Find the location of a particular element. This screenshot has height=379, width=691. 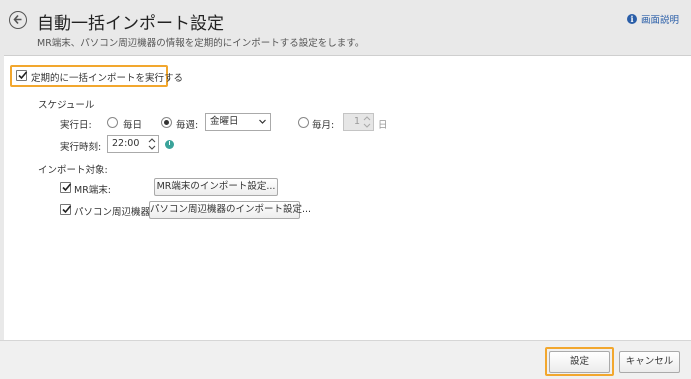

targets-section-label: インポート対象: is located at coordinates (73, 170).